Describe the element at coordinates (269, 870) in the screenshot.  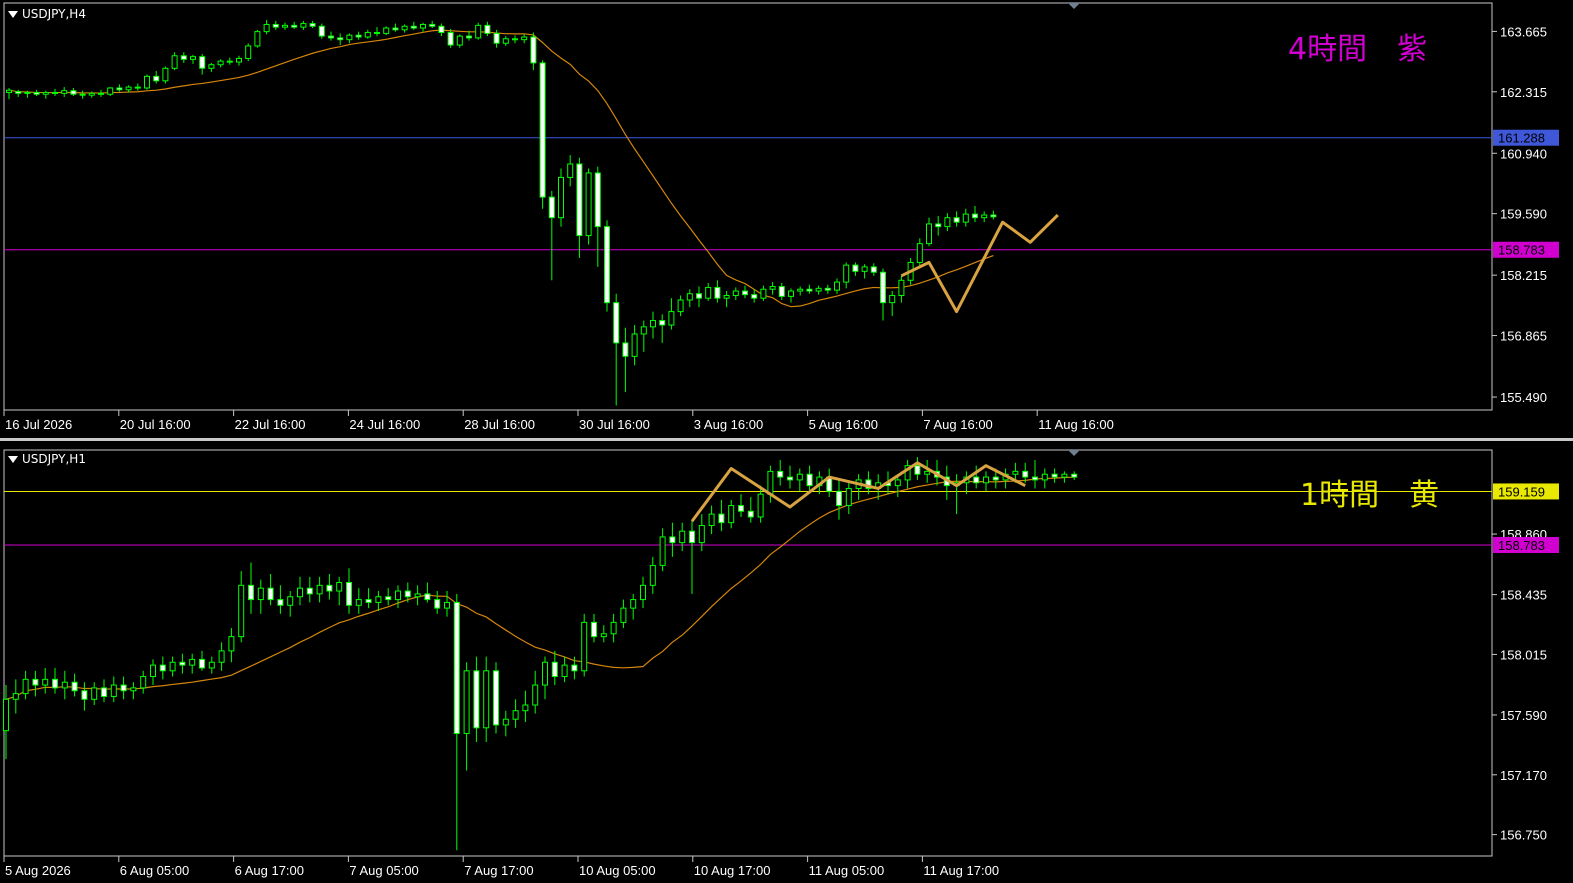
I see `time-tick-label: 6 Aug 17:00` at that location.